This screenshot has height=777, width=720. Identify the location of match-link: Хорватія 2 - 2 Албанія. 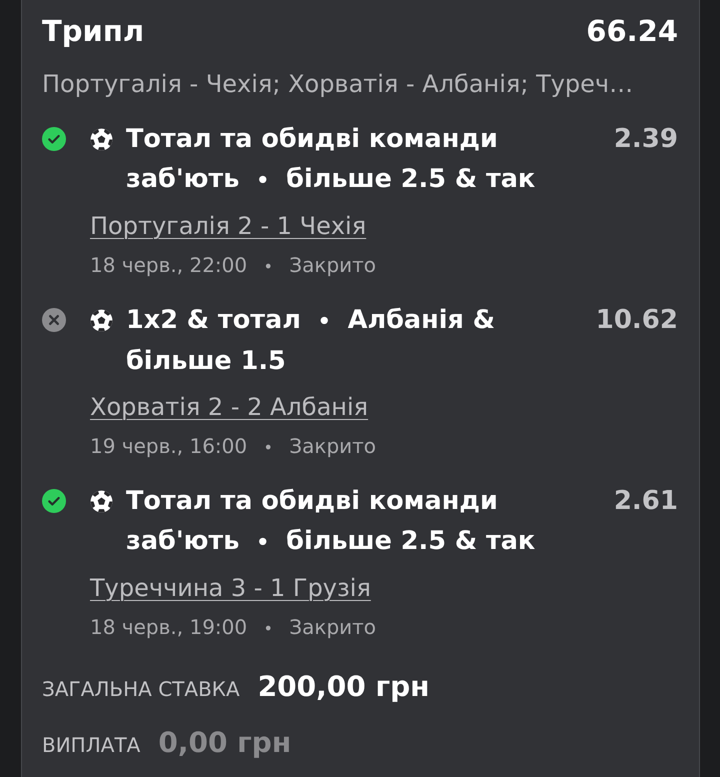
(229, 407).